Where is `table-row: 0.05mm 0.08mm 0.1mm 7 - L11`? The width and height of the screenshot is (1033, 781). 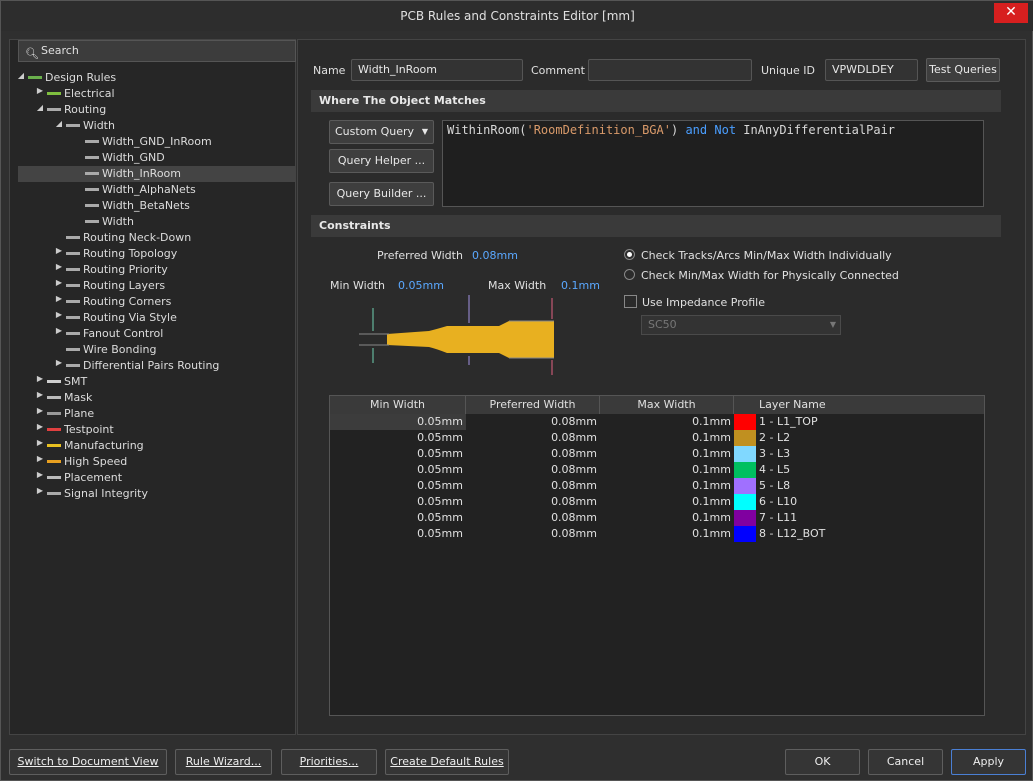
table-row: 0.05mm 0.08mm 0.1mm 7 - L11 is located at coordinates (657, 518).